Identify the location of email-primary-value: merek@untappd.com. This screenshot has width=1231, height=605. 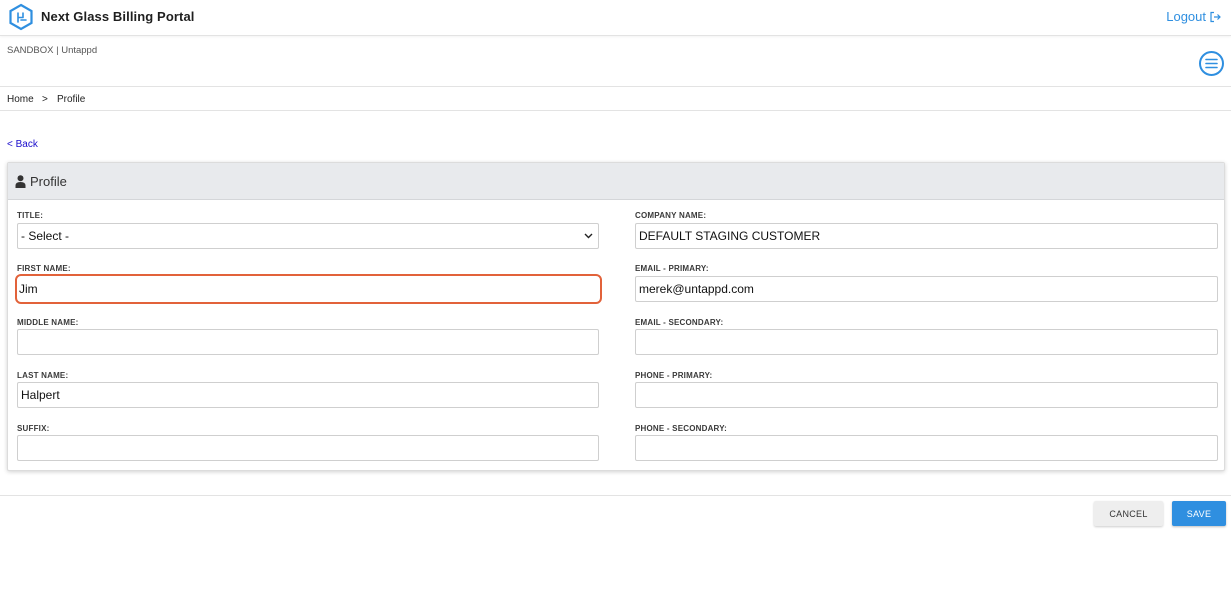
(696, 289).